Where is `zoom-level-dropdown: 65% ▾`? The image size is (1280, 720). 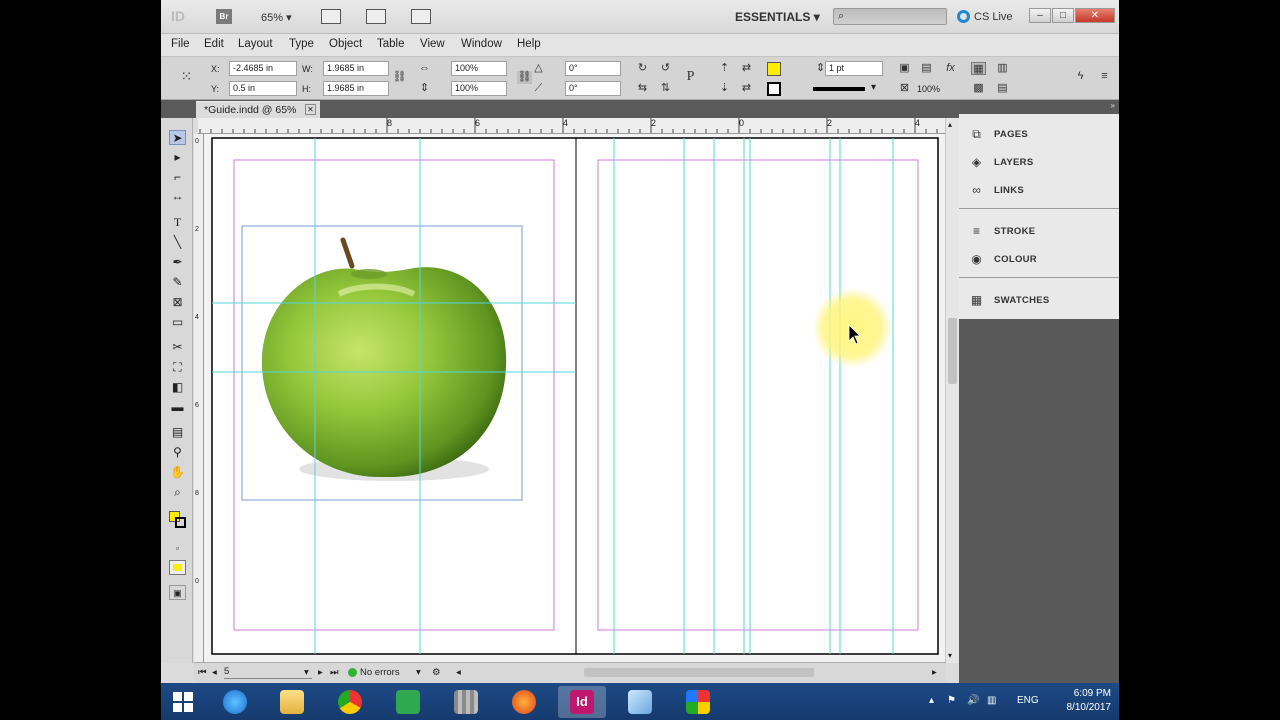
zoom-level-dropdown: 65% ▾ is located at coordinates (276, 17).